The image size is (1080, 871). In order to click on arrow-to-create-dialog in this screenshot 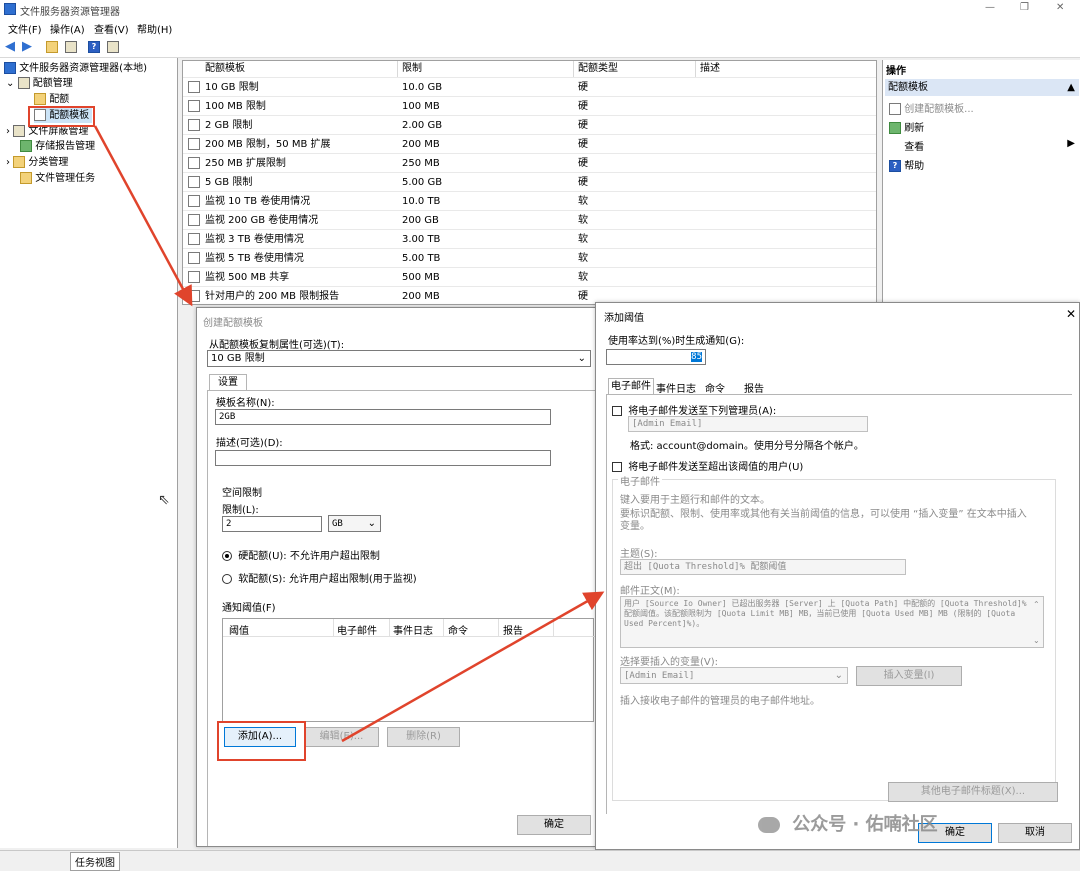, I will do `click(143, 216)`.